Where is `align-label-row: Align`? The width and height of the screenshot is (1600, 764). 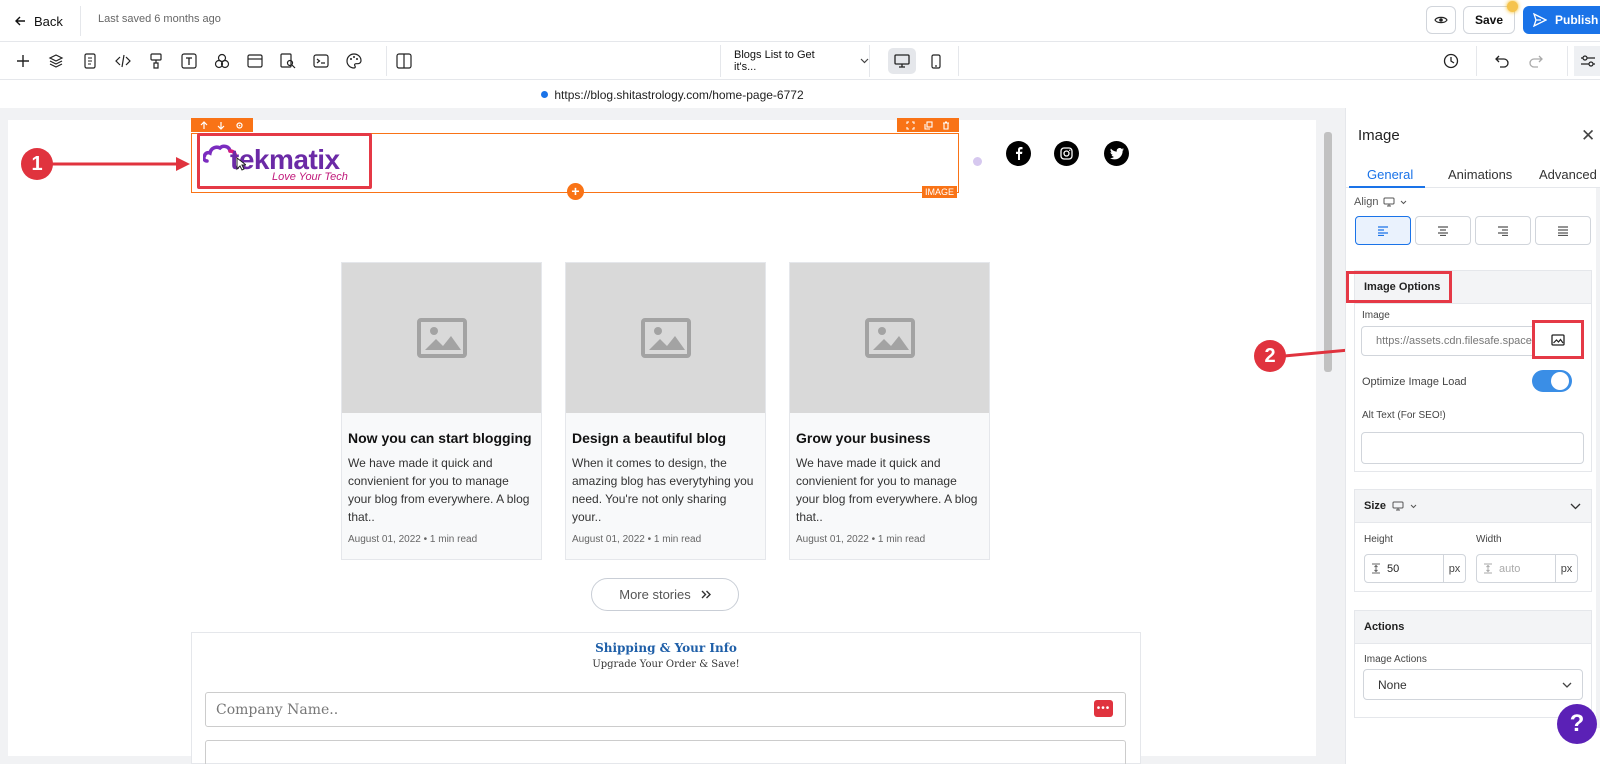 align-label-row: Align is located at coordinates (1380, 202).